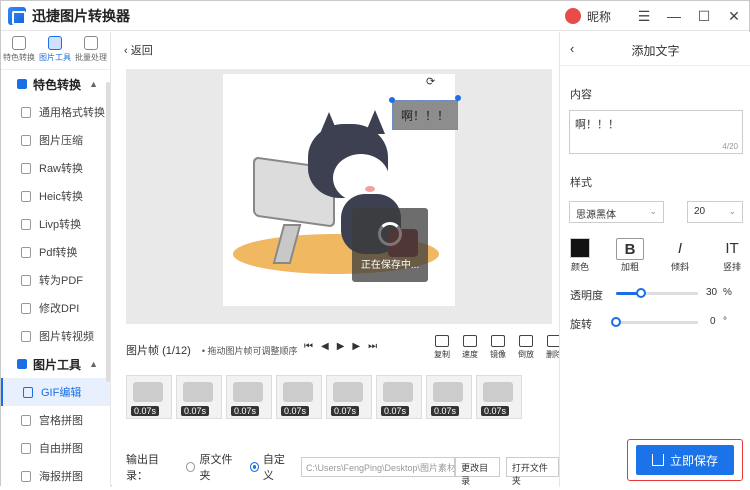  What do you see at coordinates (108, 232) in the screenshot?
I see `sidebar-scrollbar` at bounding box center [108, 232].